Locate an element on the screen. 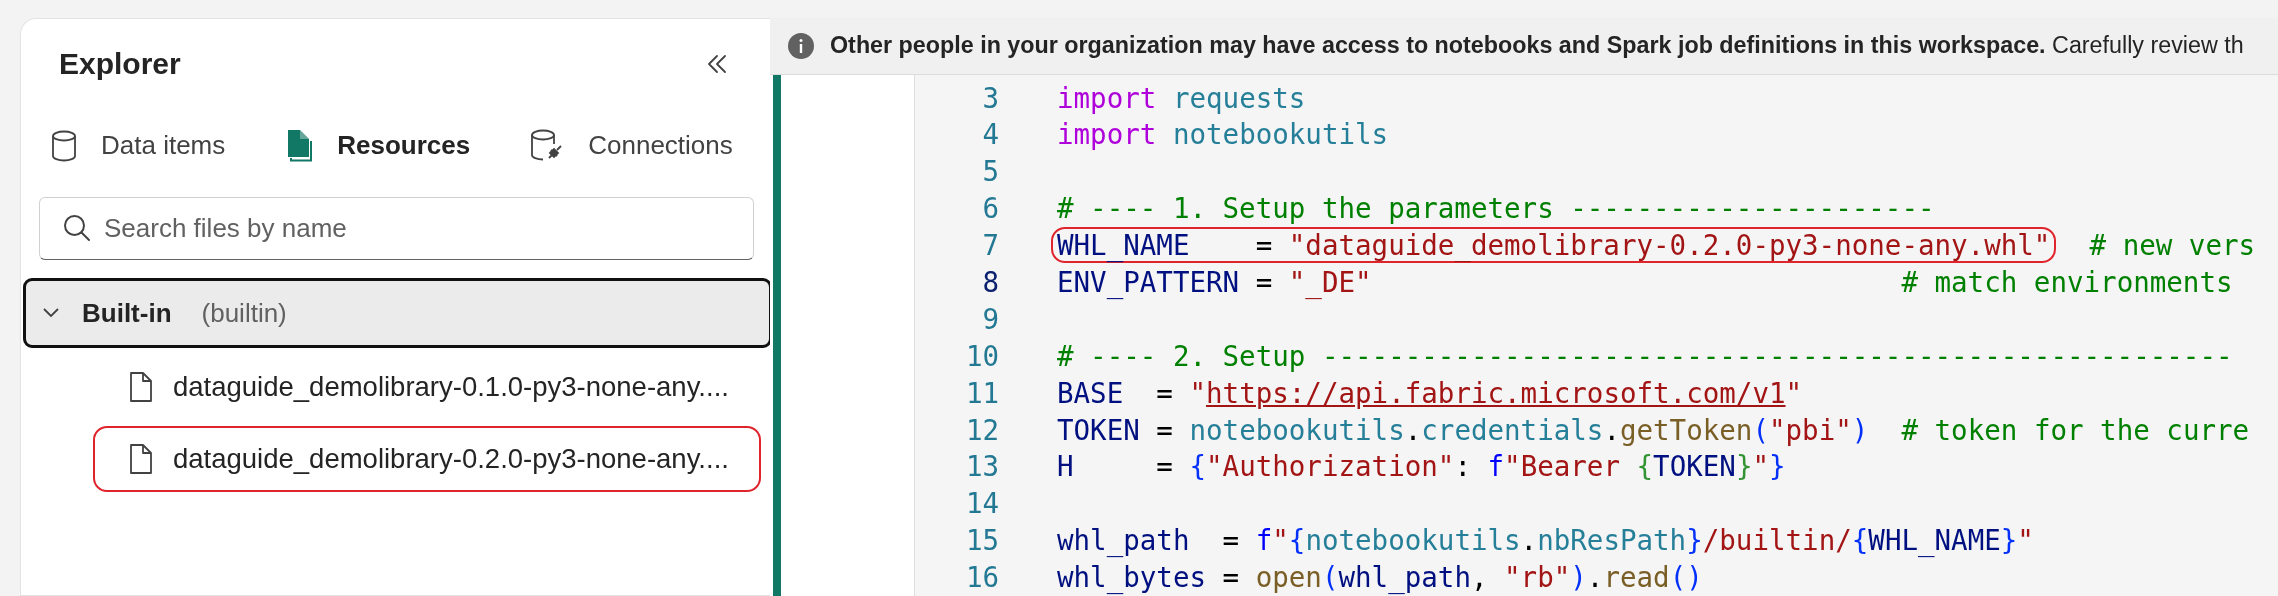 The image size is (2278, 596). code-comment: # ---- 2. Setup ------------------------------------------------------- is located at coordinates (1645, 356).